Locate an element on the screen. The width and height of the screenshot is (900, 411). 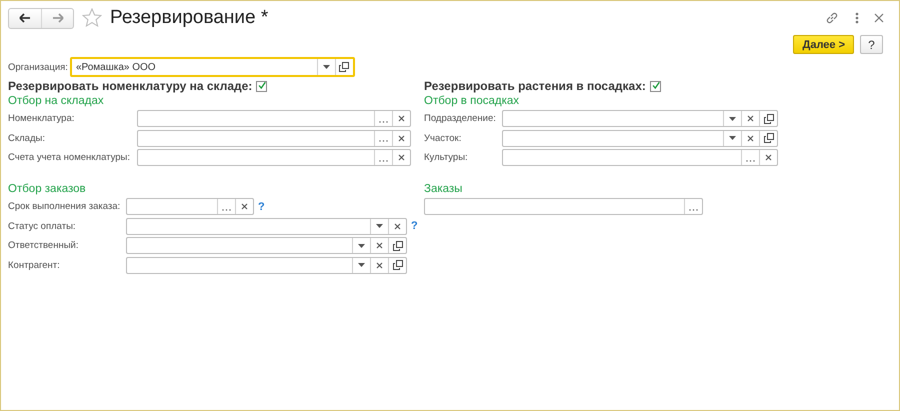
section-title: Резервировать номенклатуру на складе: is located at coordinates (130, 86).